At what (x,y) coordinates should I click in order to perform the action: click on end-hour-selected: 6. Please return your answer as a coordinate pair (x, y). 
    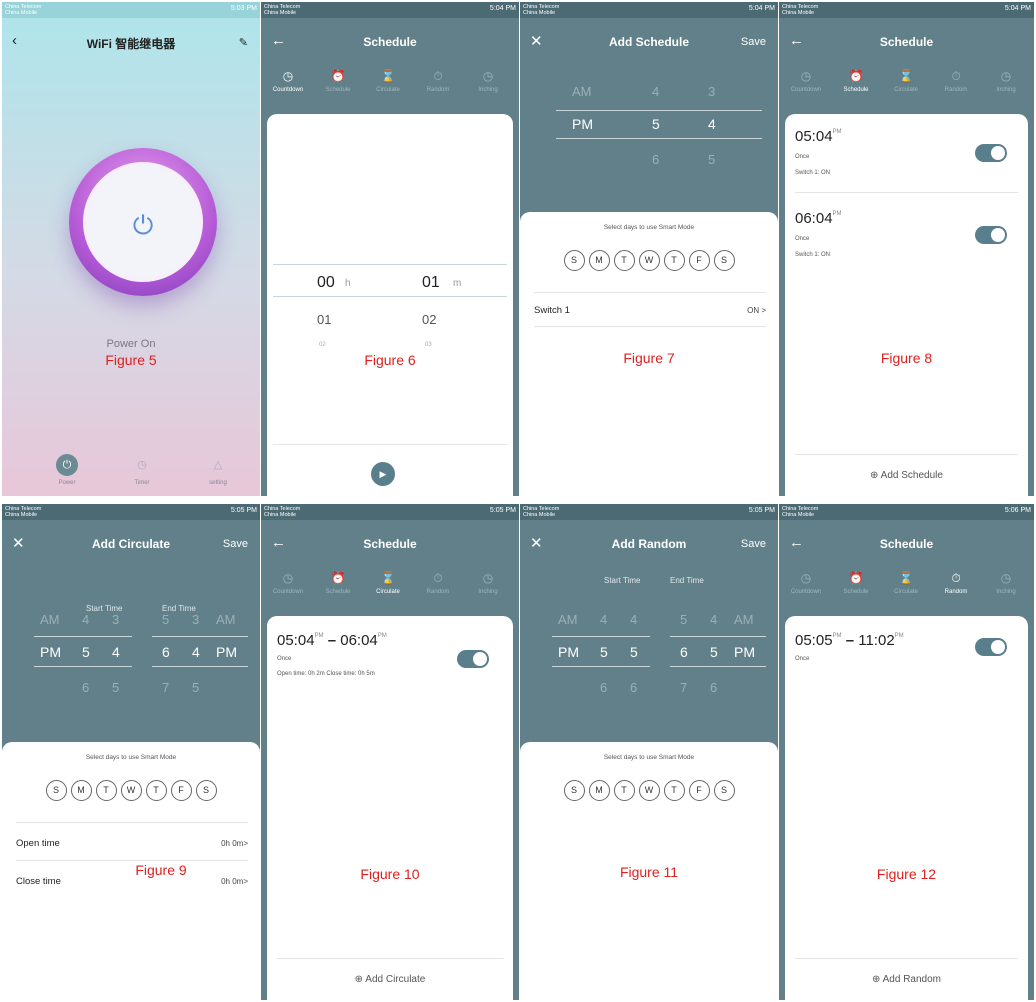
    Looking at the image, I should click on (684, 652).